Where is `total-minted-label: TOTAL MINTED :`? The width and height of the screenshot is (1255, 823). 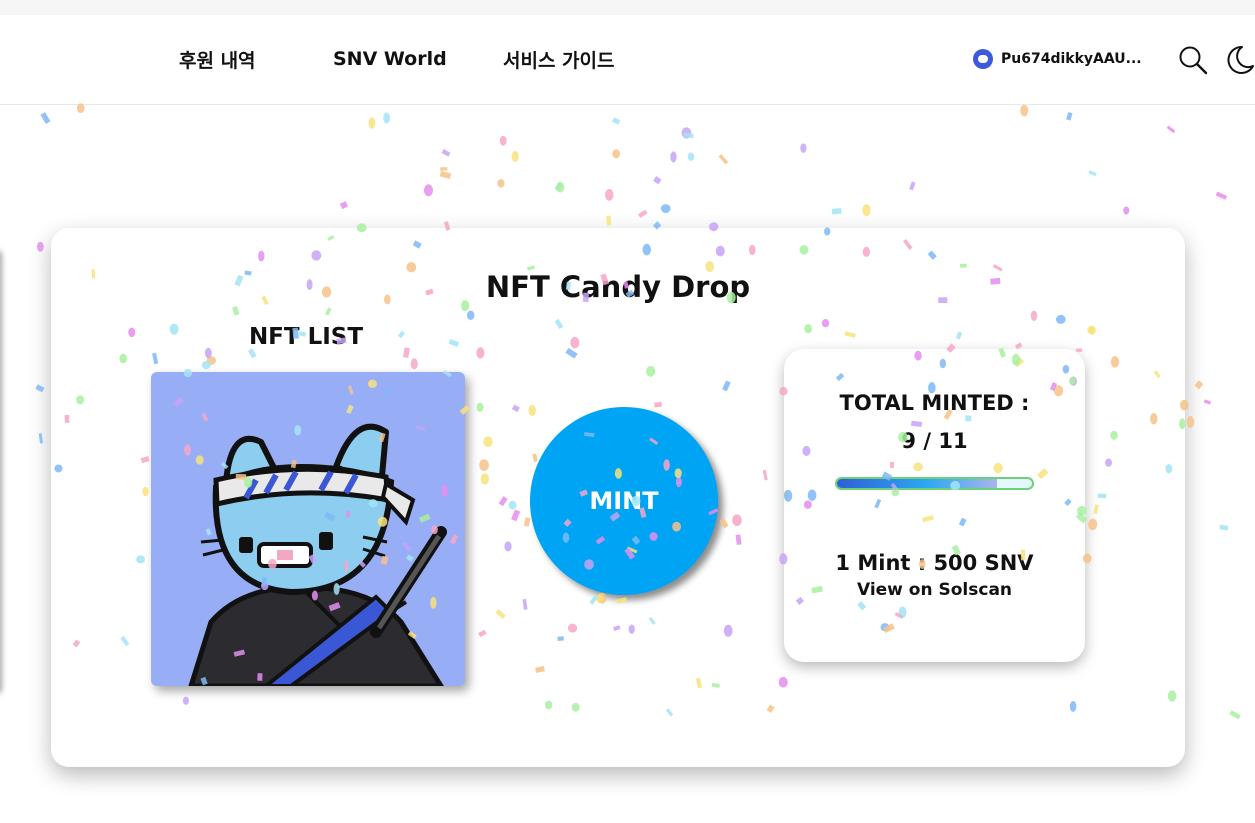
total-minted-label: TOTAL MINTED : is located at coordinates (934, 403).